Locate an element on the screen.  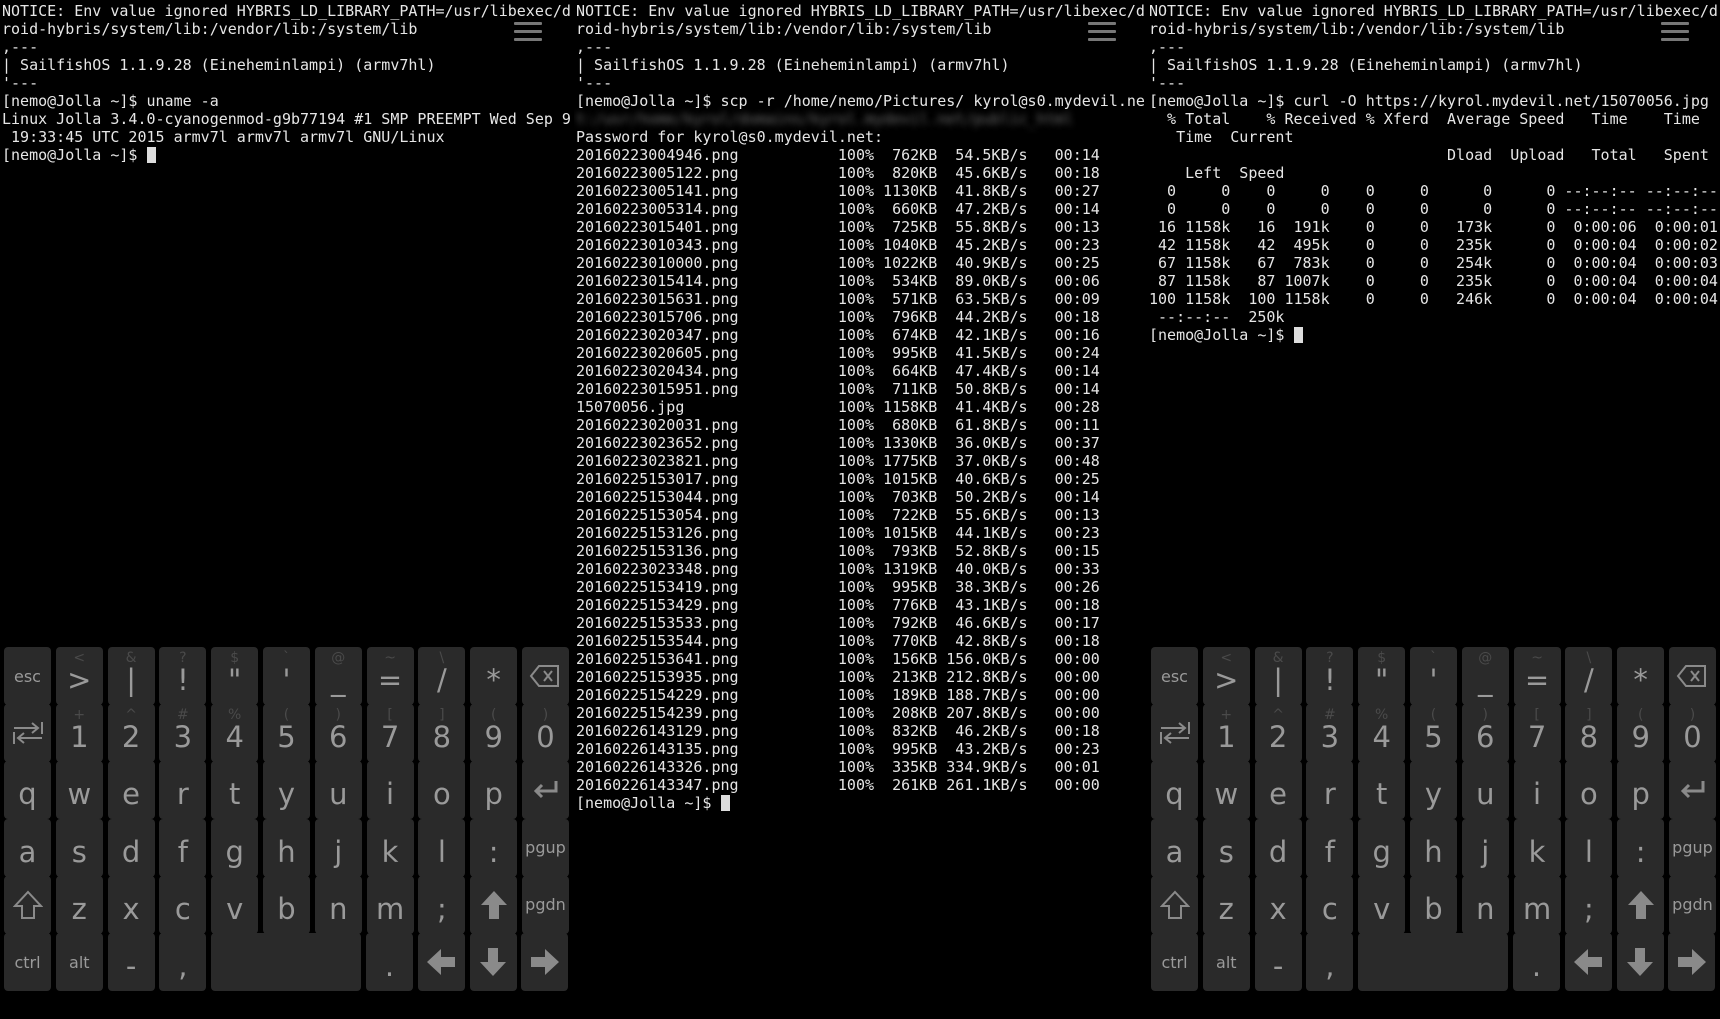
key: w is located at coordinates (79, 790).